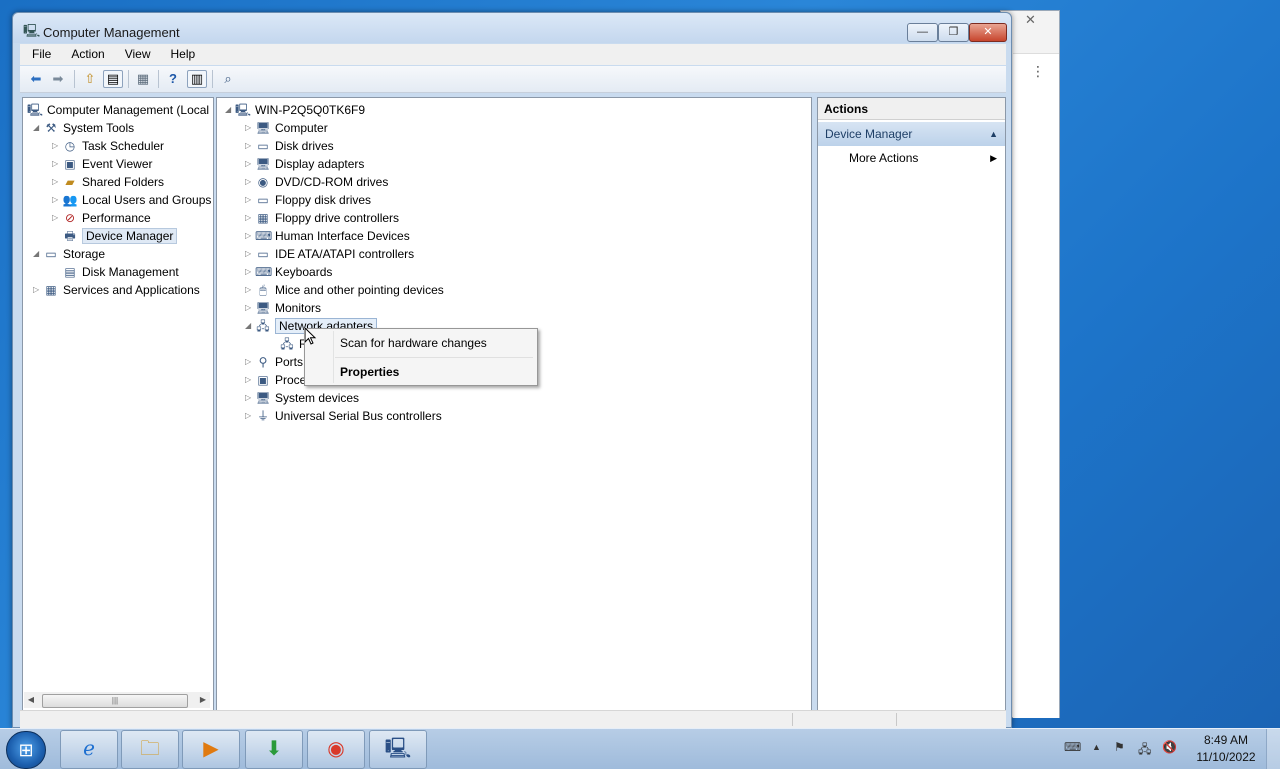 The image size is (1280, 769). I want to click on more-actions-item: More Actions ▶, so click(924, 158).